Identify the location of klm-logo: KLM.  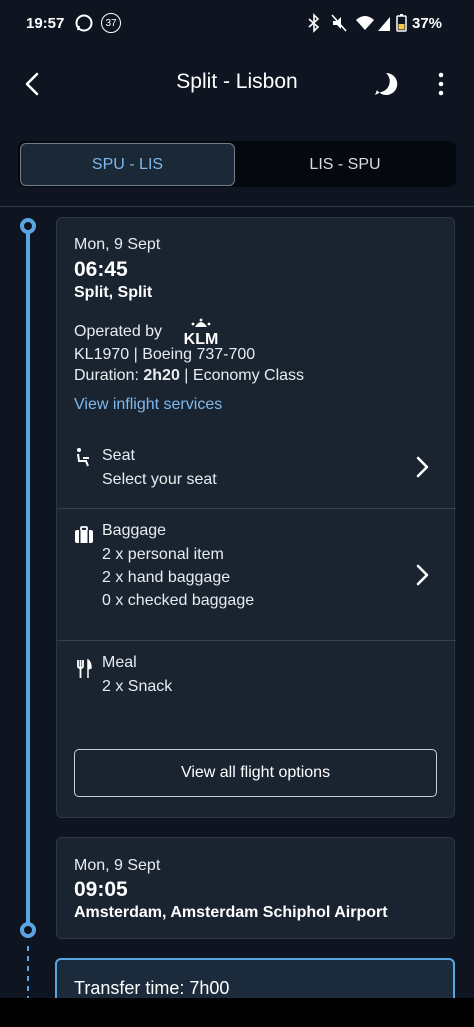
(201, 332).